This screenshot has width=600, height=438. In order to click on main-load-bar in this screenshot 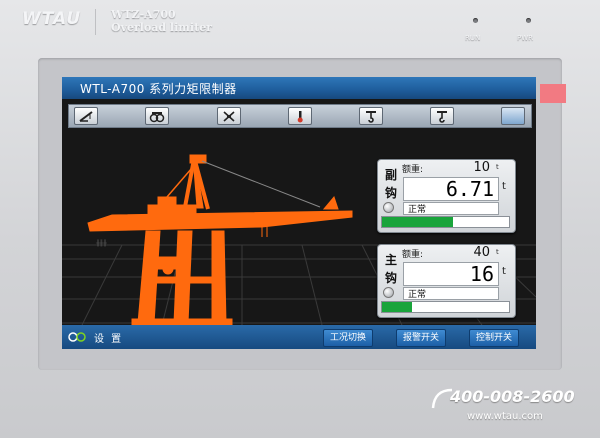, I will do `click(445, 307)`.